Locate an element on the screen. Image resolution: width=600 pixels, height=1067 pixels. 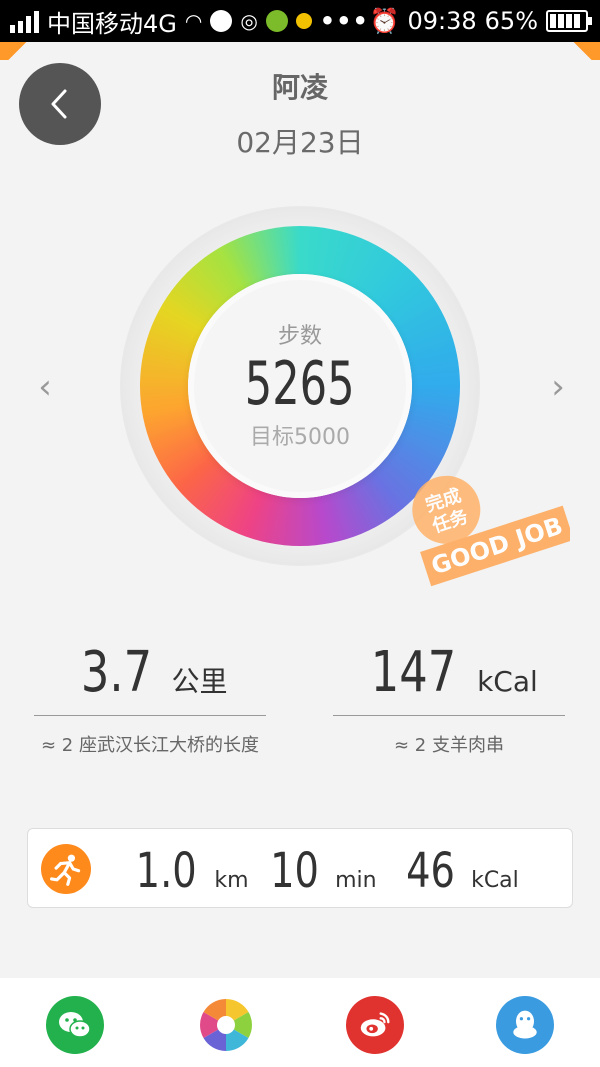
album-share-button is located at coordinates (226, 1025).